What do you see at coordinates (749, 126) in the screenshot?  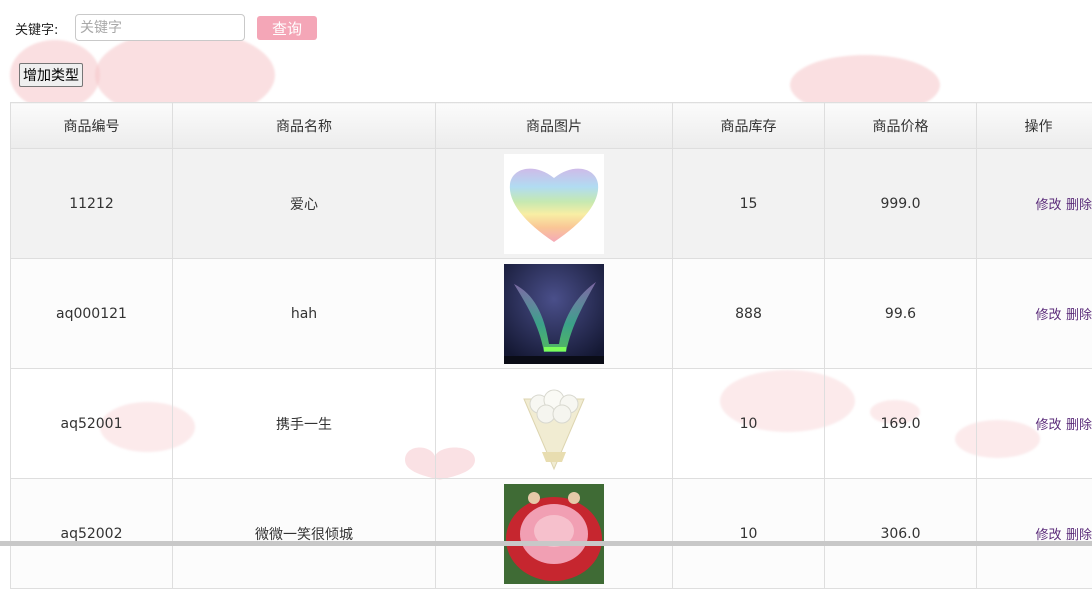 I see `column-header-stock: 商品库存` at bounding box center [749, 126].